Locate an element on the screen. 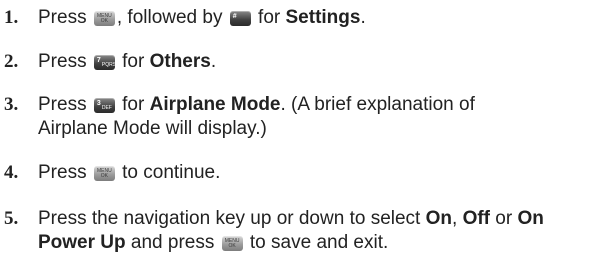 The height and width of the screenshot is (264, 599). step-number: 3. is located at coordinates (11, 104).